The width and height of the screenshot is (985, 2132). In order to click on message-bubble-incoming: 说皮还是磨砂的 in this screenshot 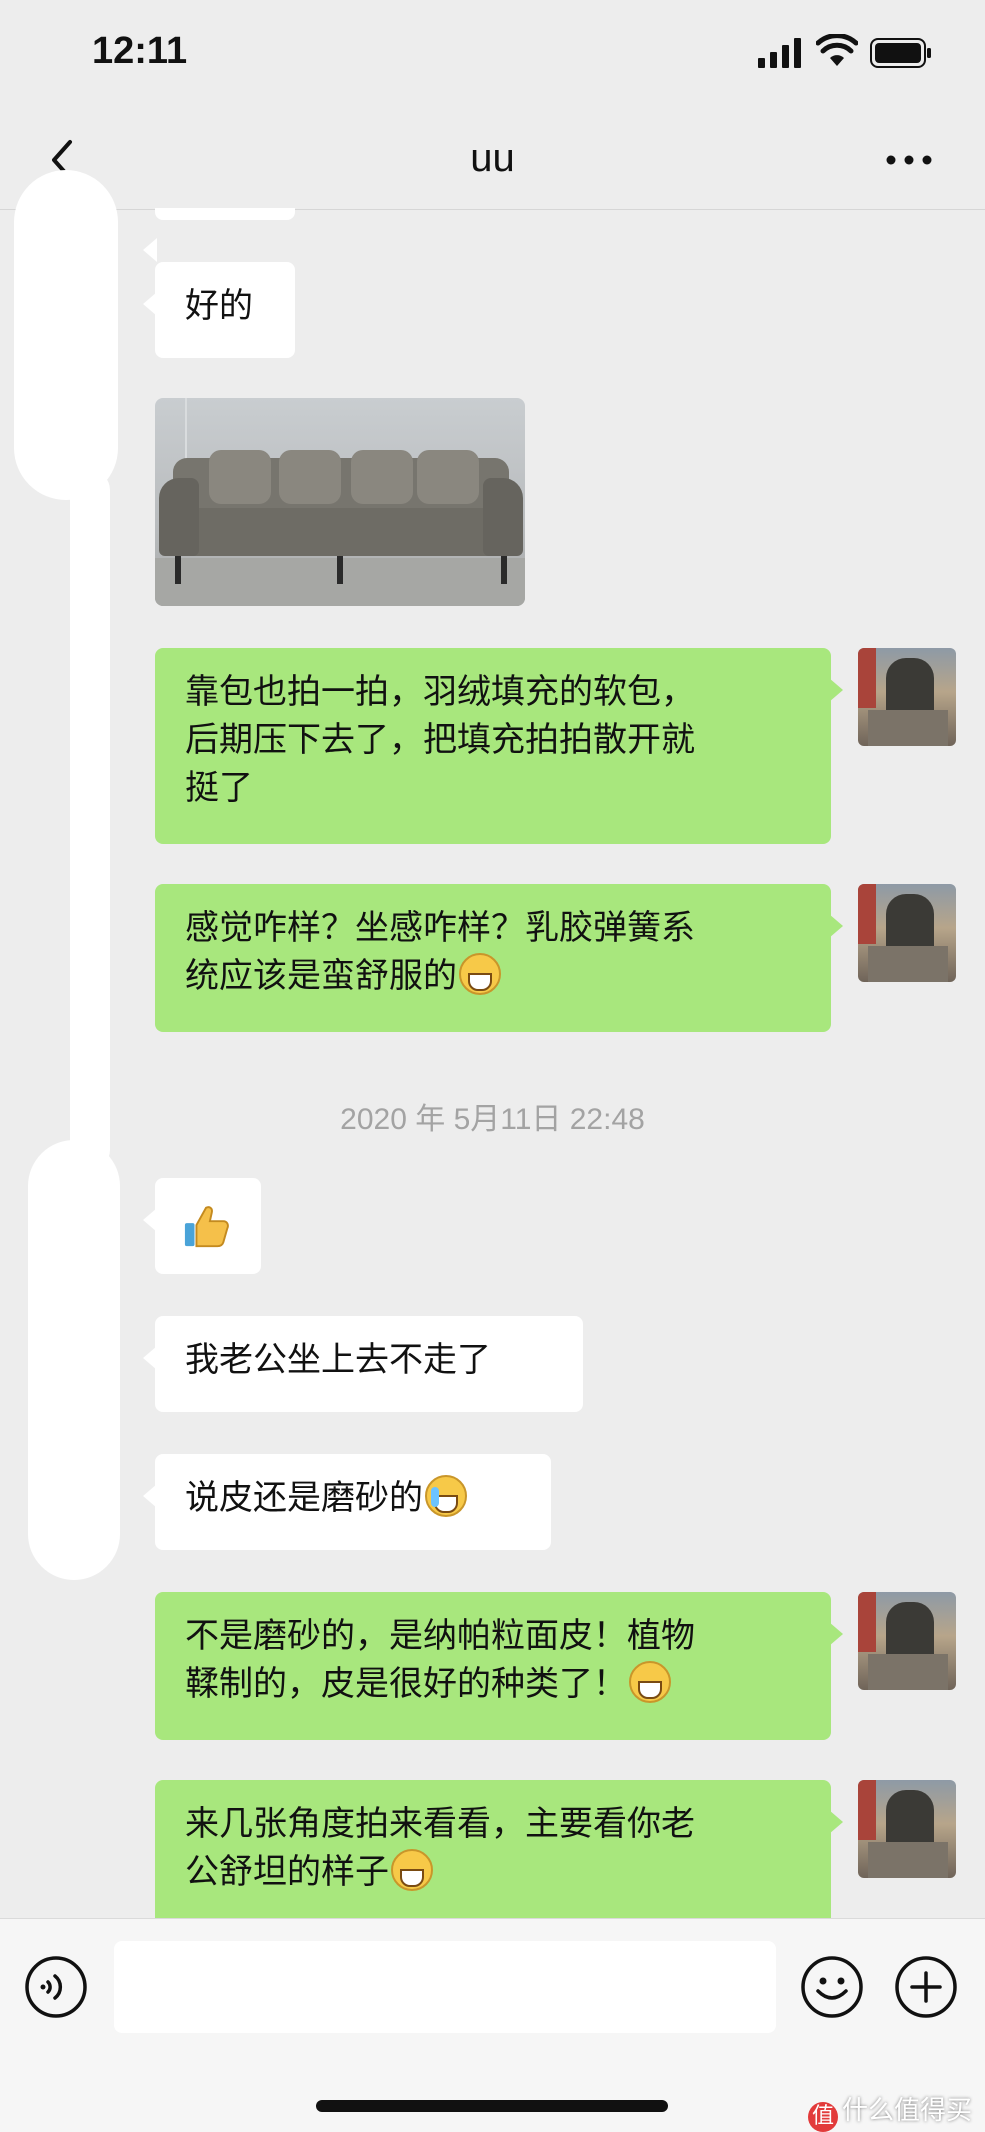, I will do `click(347, 1502)`.